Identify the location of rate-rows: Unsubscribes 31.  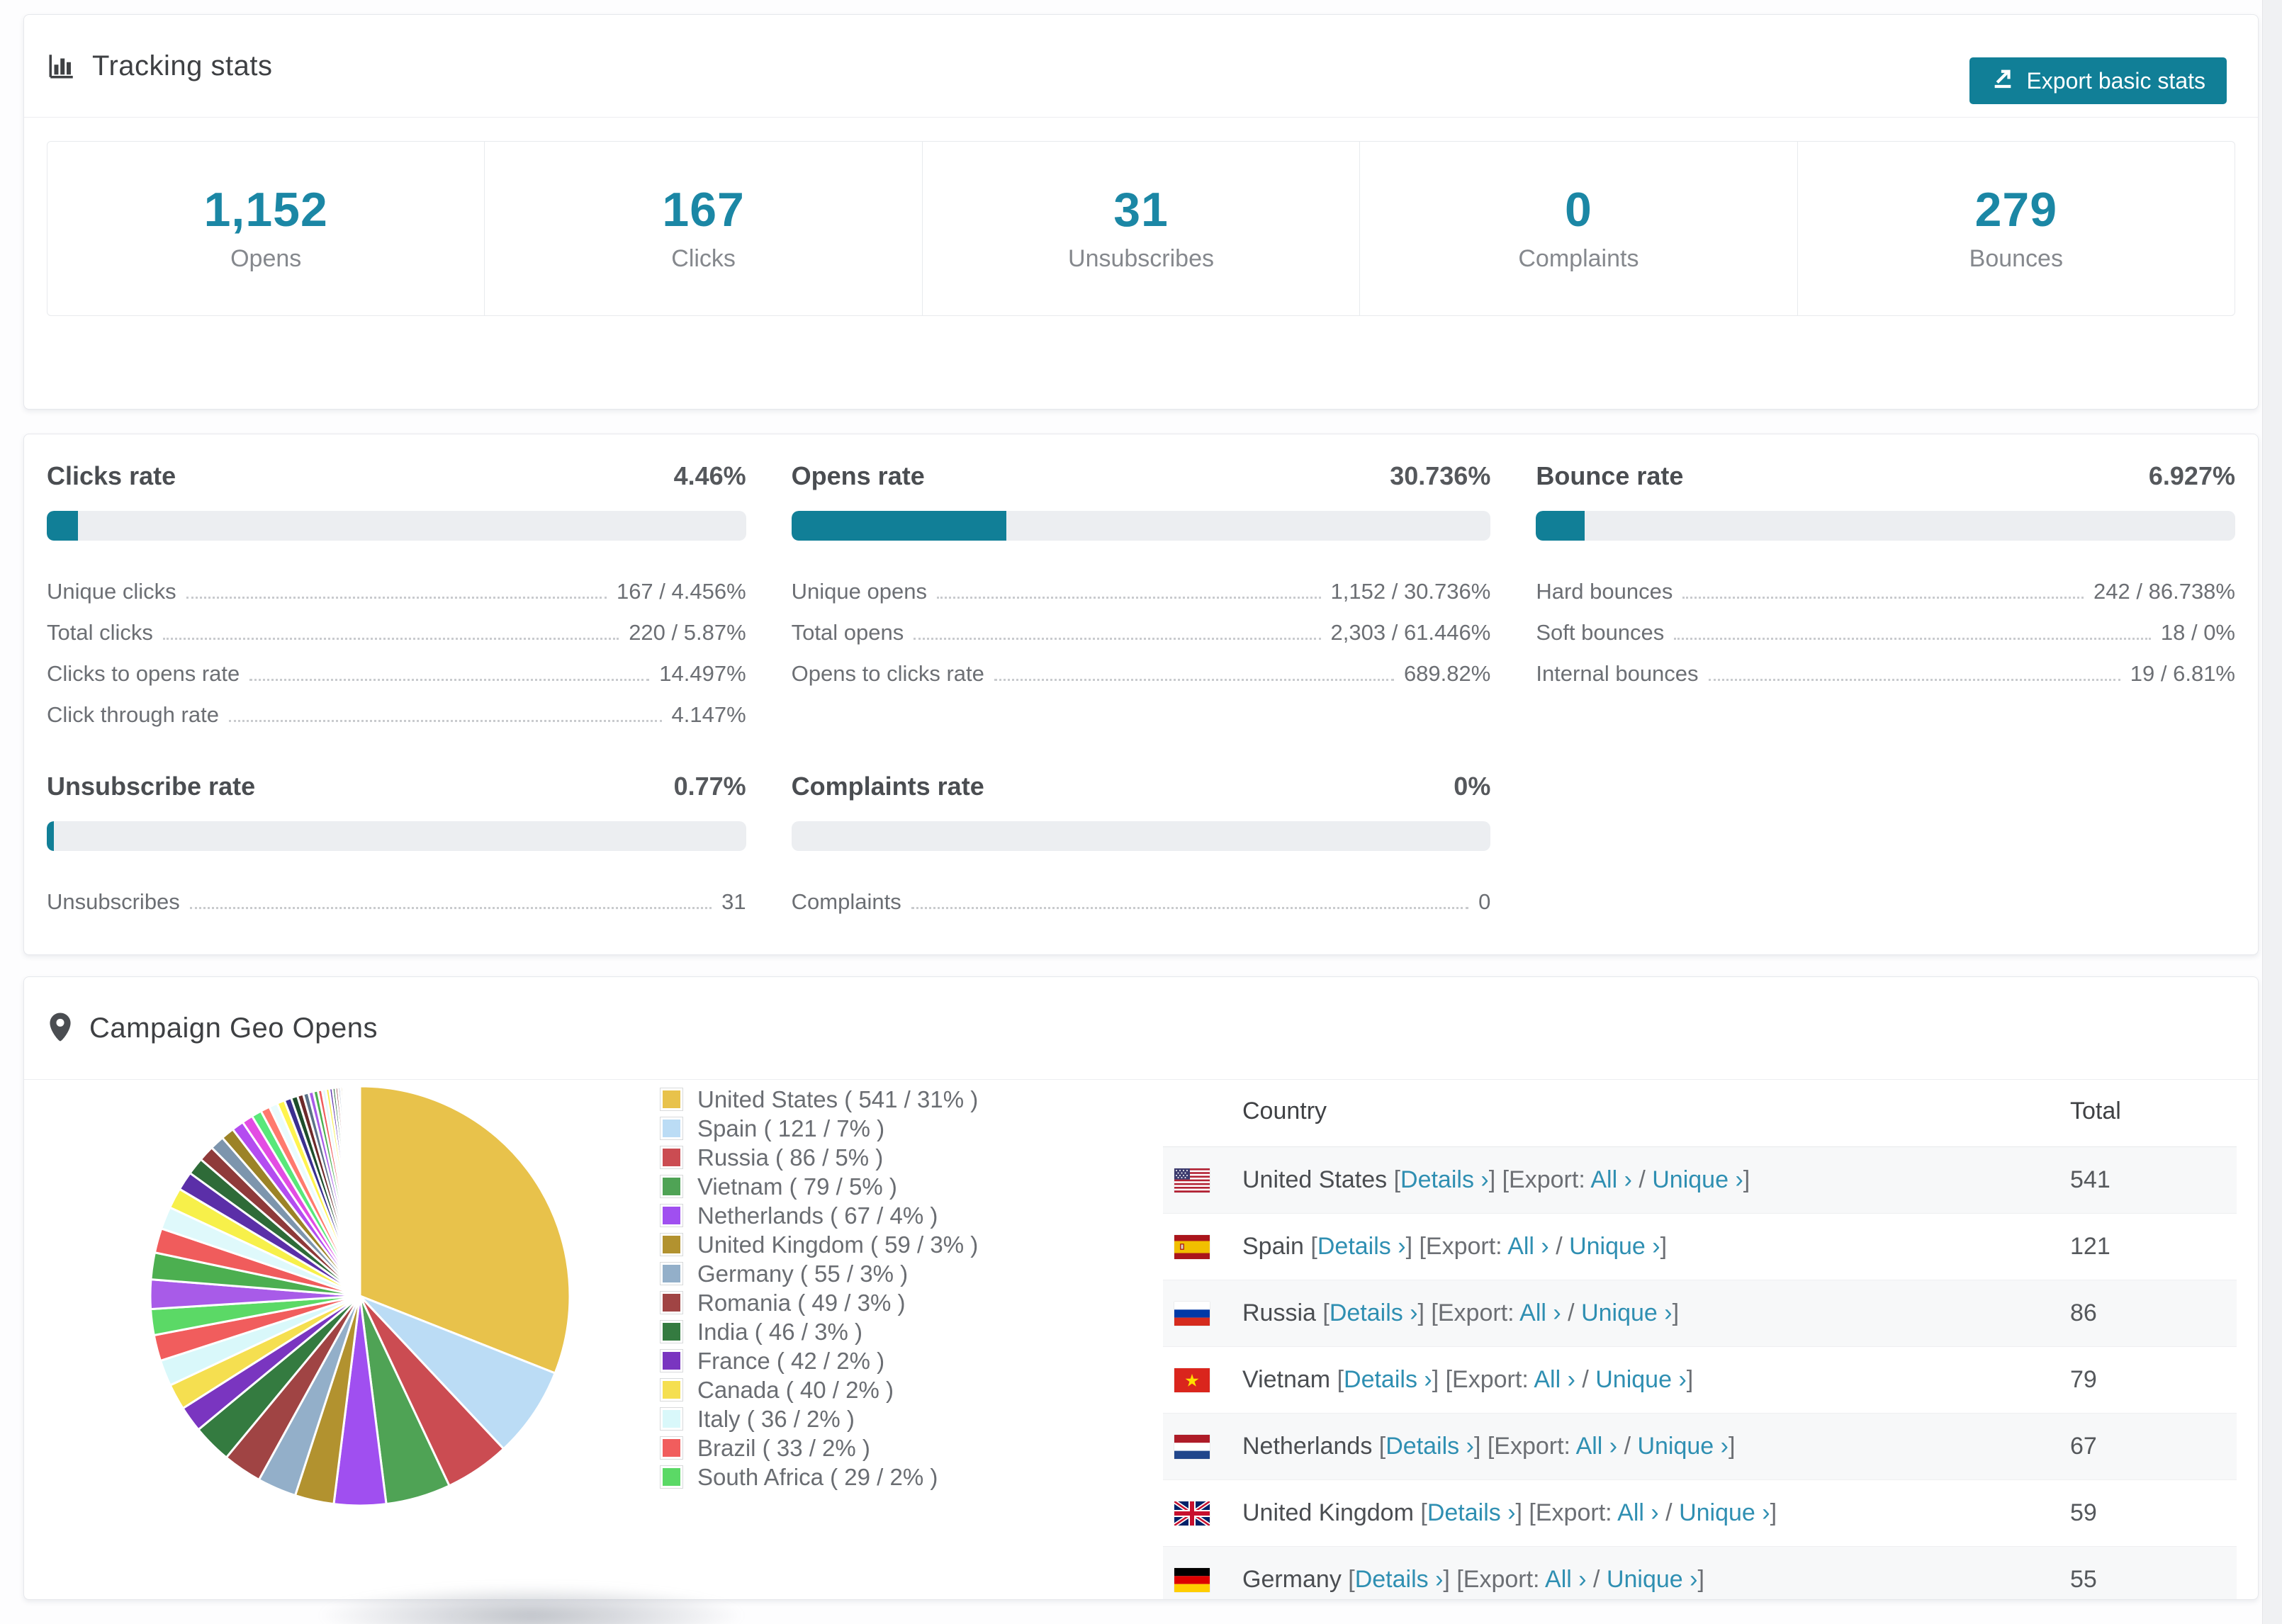
(397, 895).